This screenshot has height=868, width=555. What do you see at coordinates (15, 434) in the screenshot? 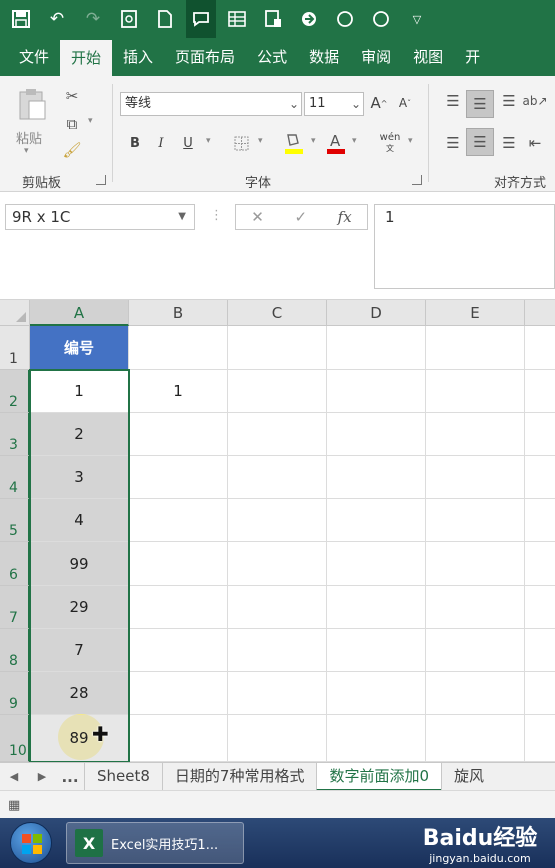
I see `row-header: 3` at bounding box center [15, 434].